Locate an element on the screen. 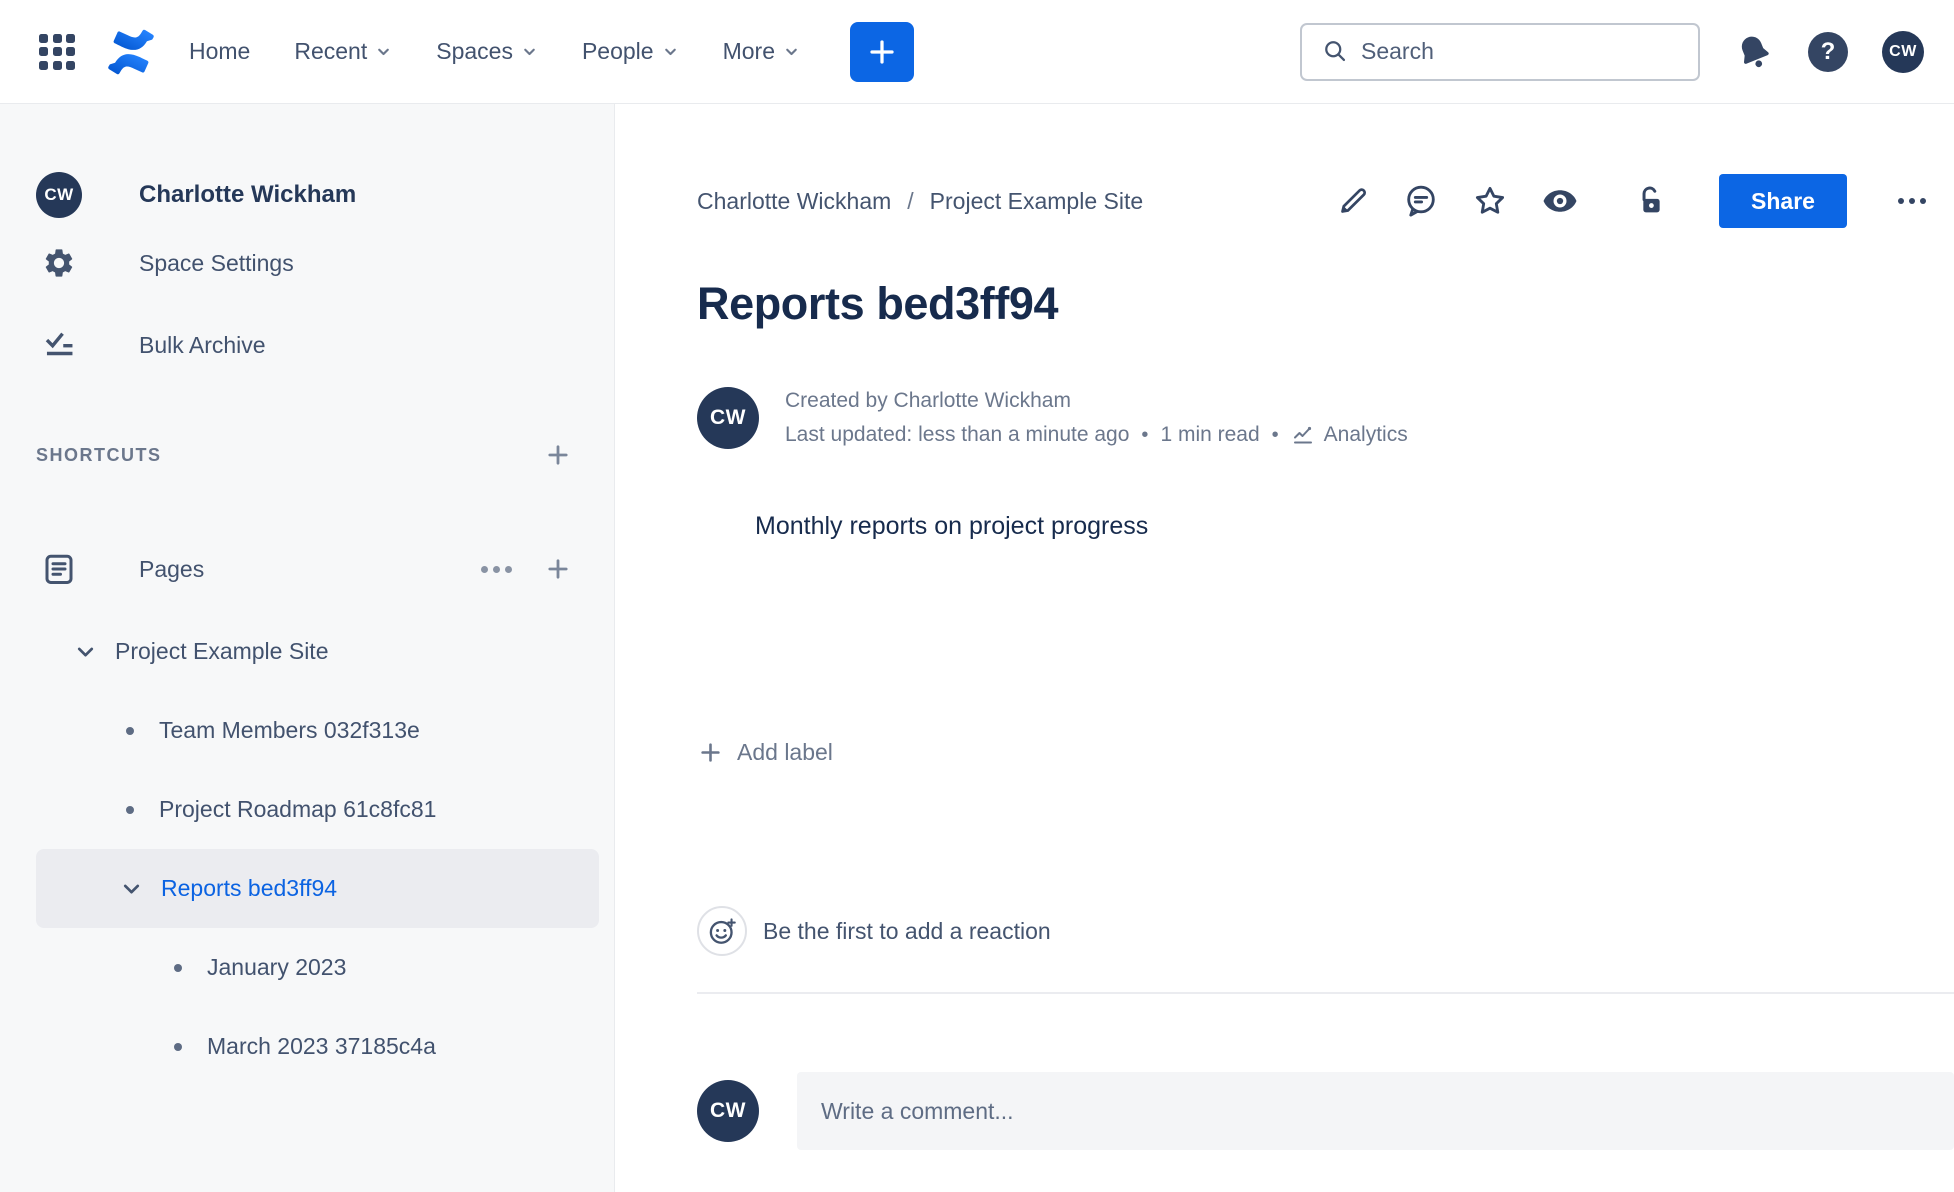  user-avatar: CW is located at coordinates (1903, 51).